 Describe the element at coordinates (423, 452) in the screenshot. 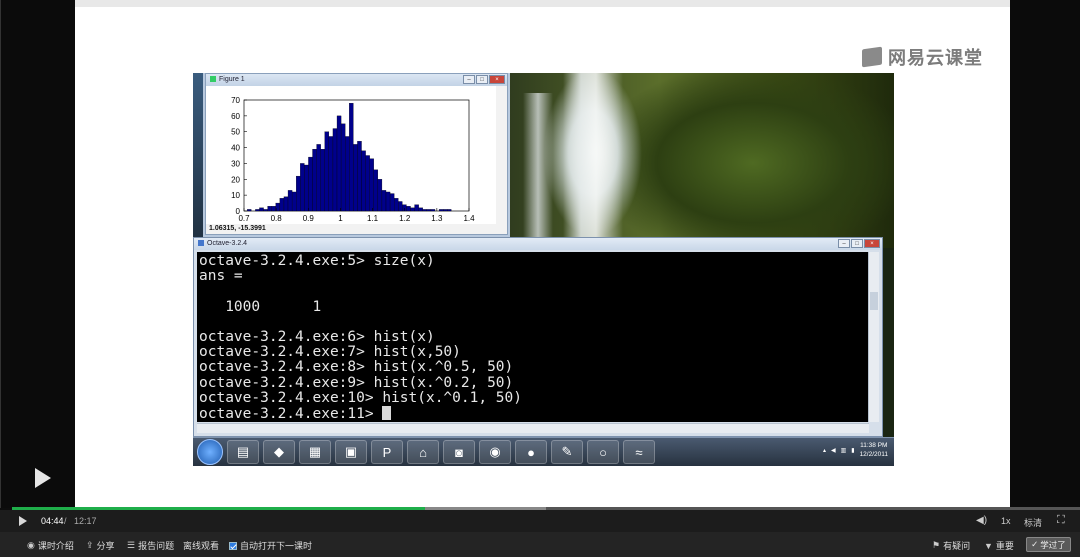

I see `network-taskbar-icon: ⌂` at that location.